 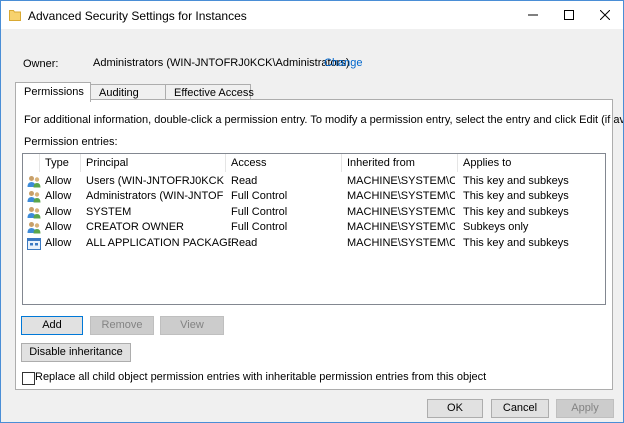 I want to click on owner-label: Owner:, so click(x=41, y=64).